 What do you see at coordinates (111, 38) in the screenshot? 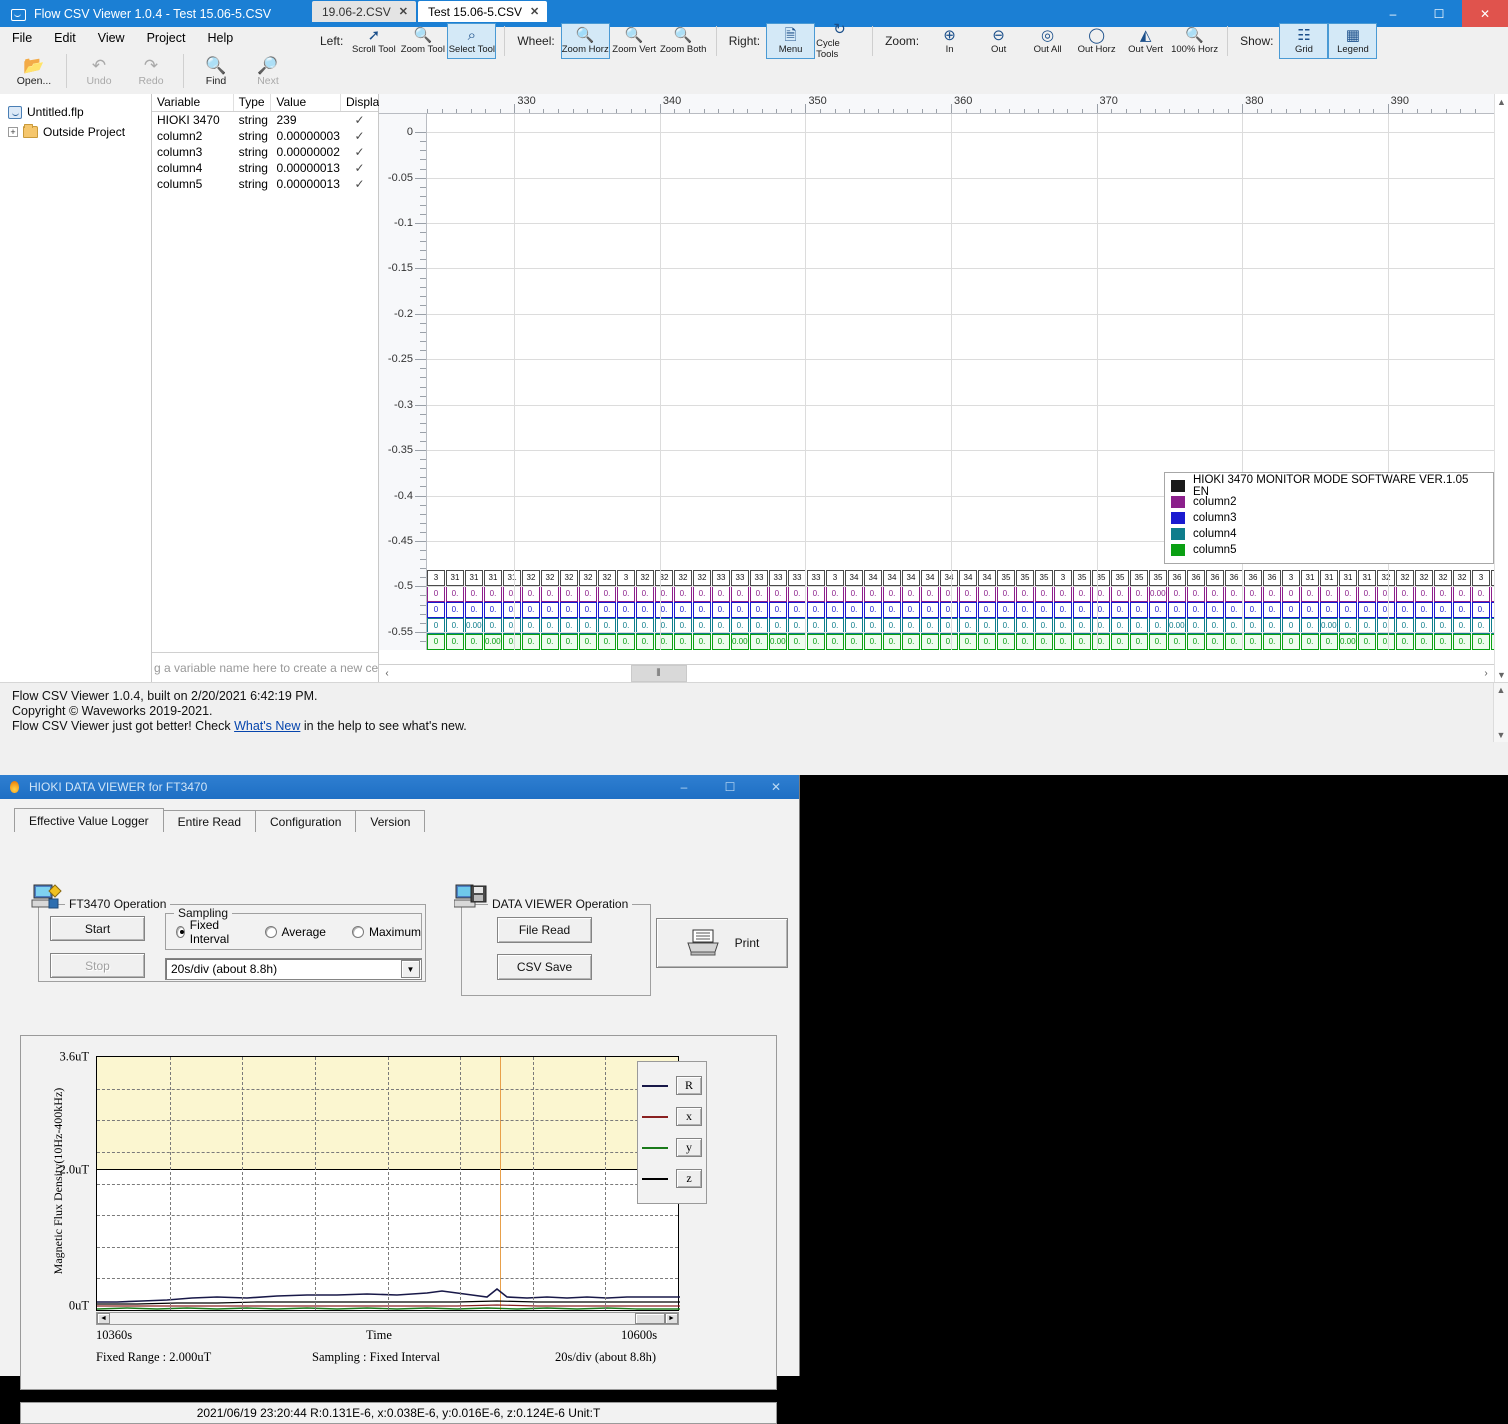
I see `menu-item-view: View` at bounding box center [111, 38].